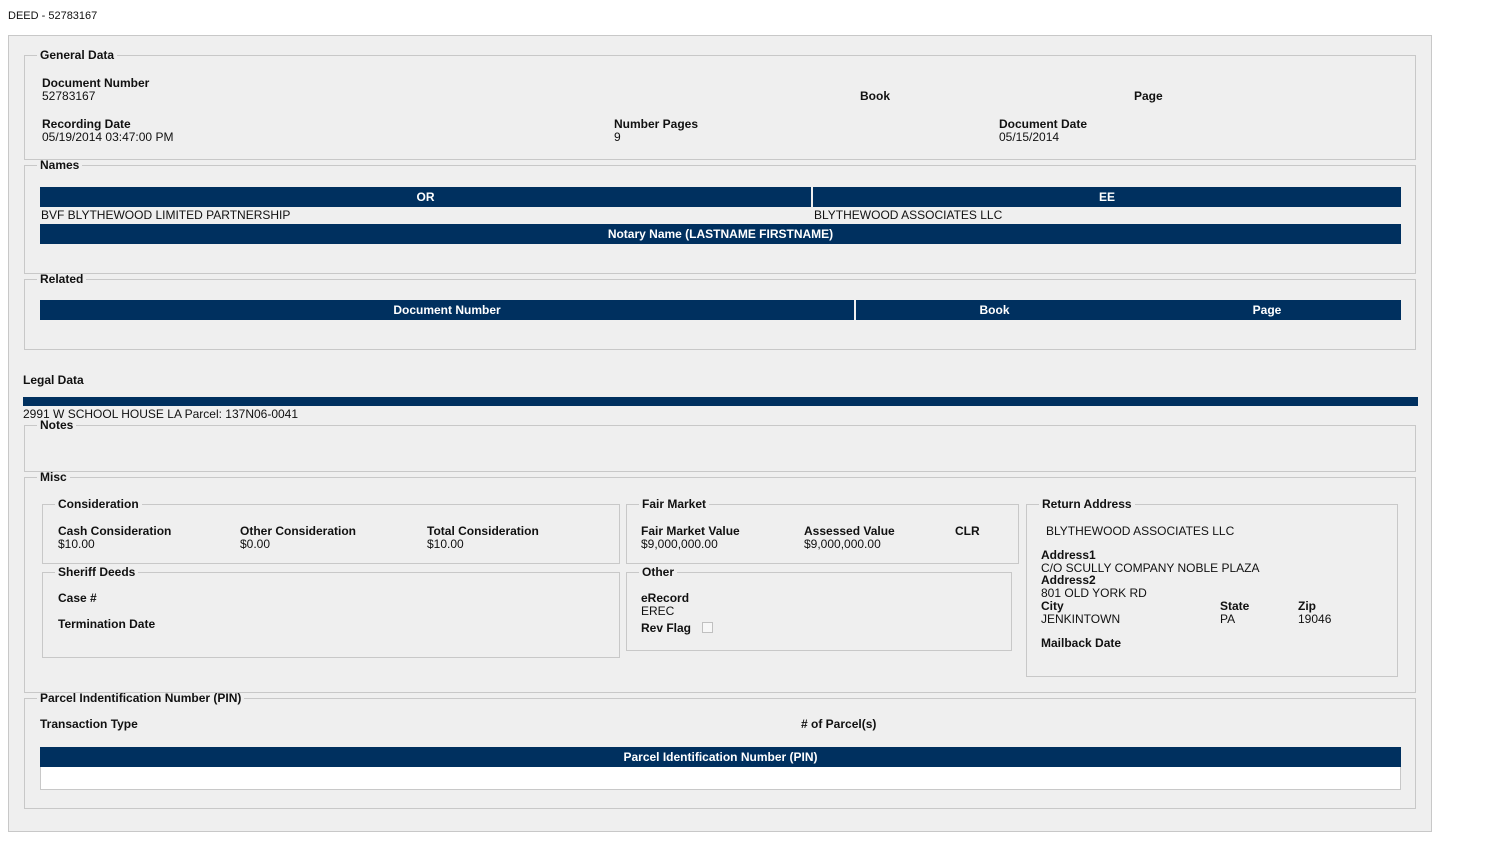  What do you see at coordinates (445, 544) in the screenshot?
I see `total-consideration-value: $10.00` at bounding box center [445, 544].